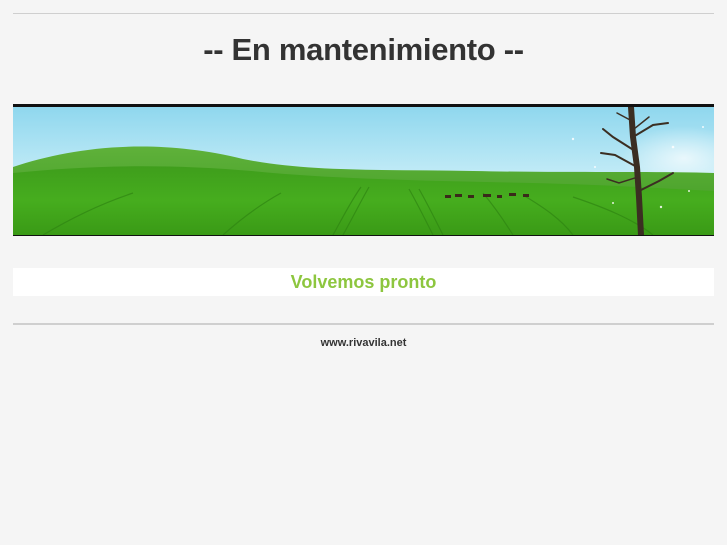 This screenshot has width=727, height=545. I want to click on status-message: Volvemos pronto, so click(363, 282).